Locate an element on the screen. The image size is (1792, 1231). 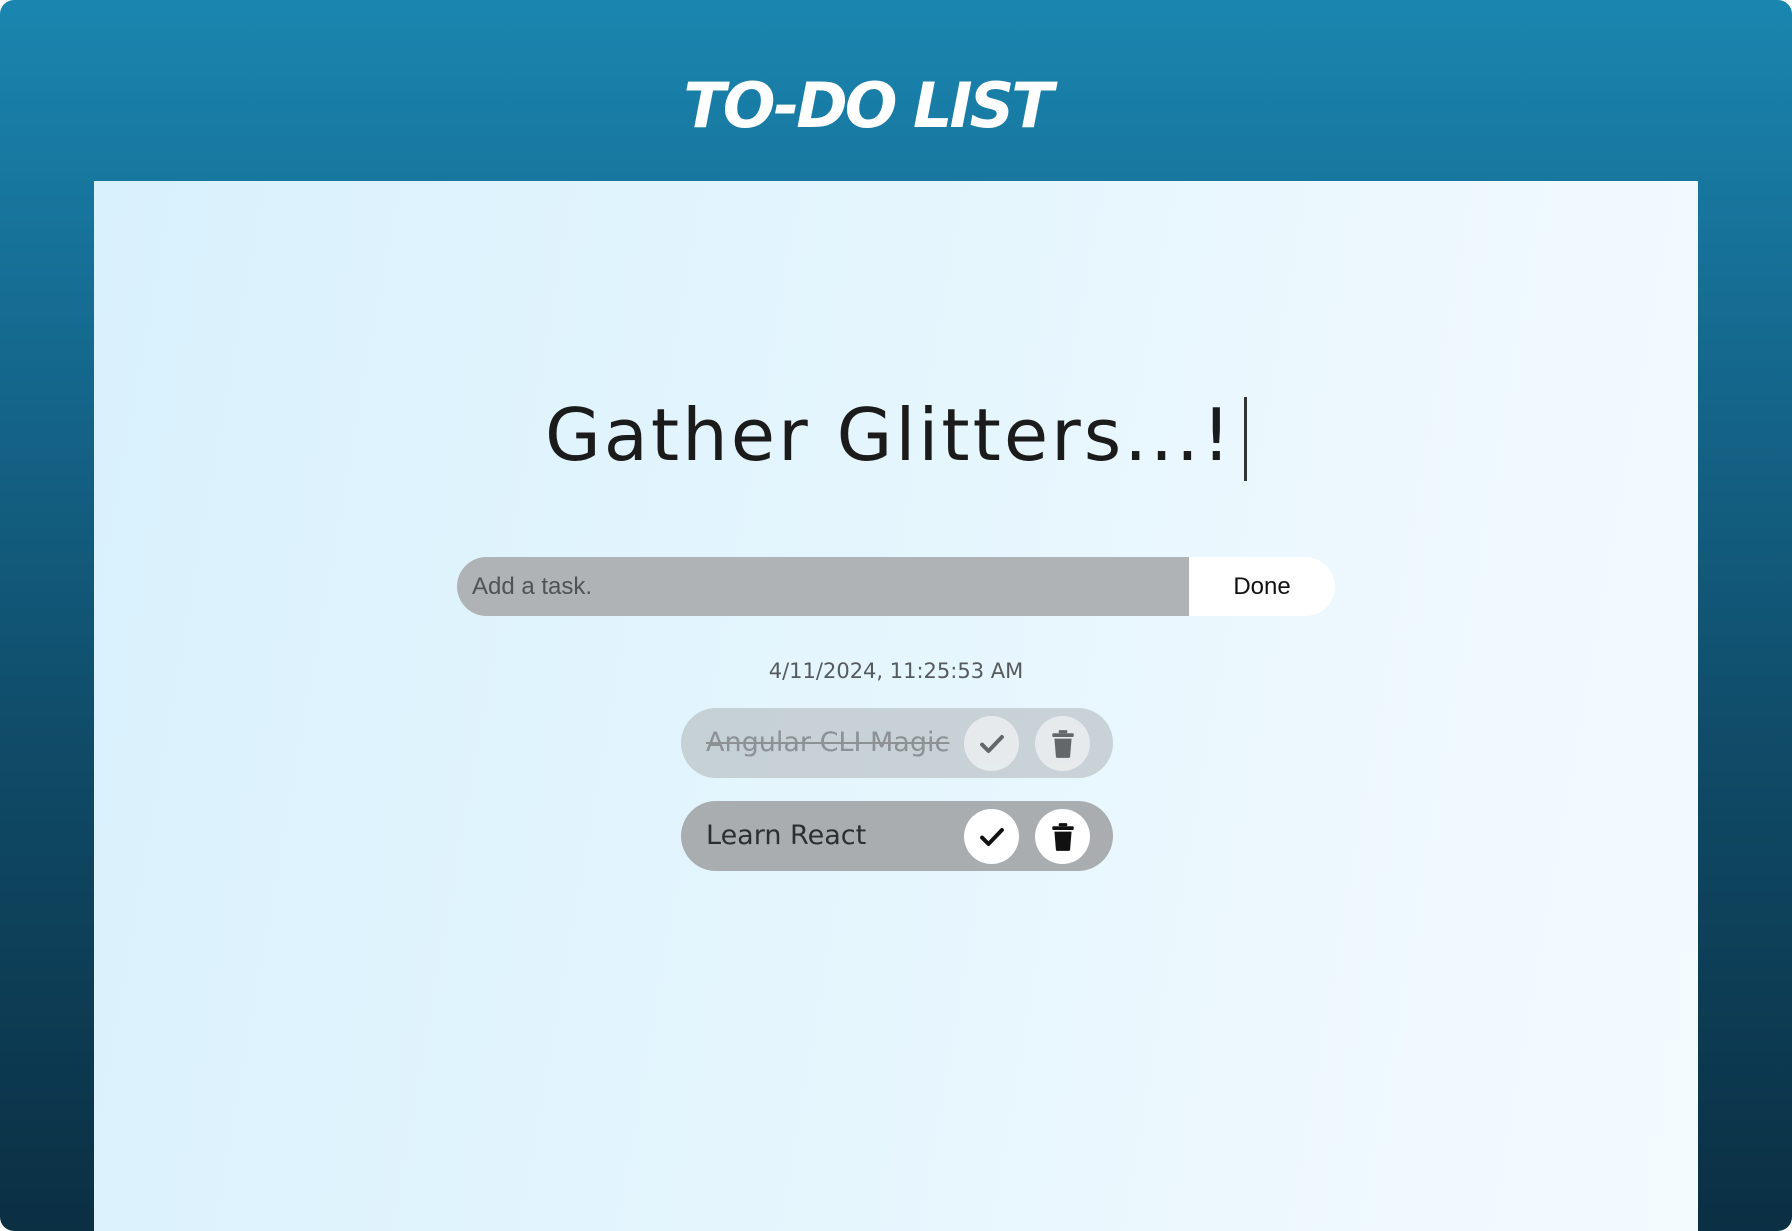
task-item: Learn React is located at coordinates (897, 836).